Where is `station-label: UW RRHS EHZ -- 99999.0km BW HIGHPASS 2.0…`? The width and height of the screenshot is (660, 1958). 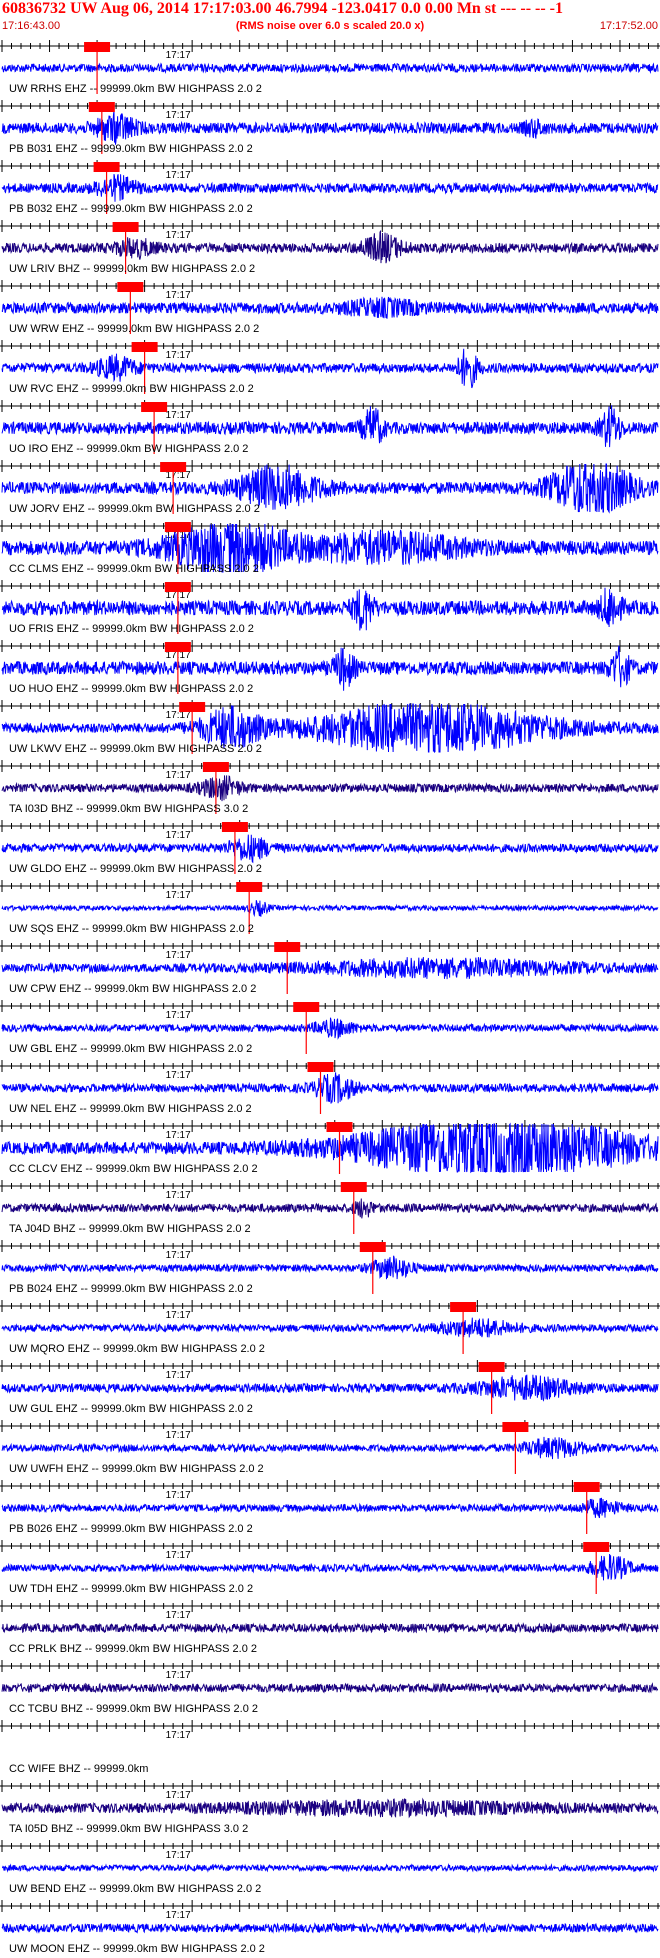
station-label: UW RRHS EHZ -- 99999.0km BW HIGHPASS 2.0… is located at coordinates (135, 89).